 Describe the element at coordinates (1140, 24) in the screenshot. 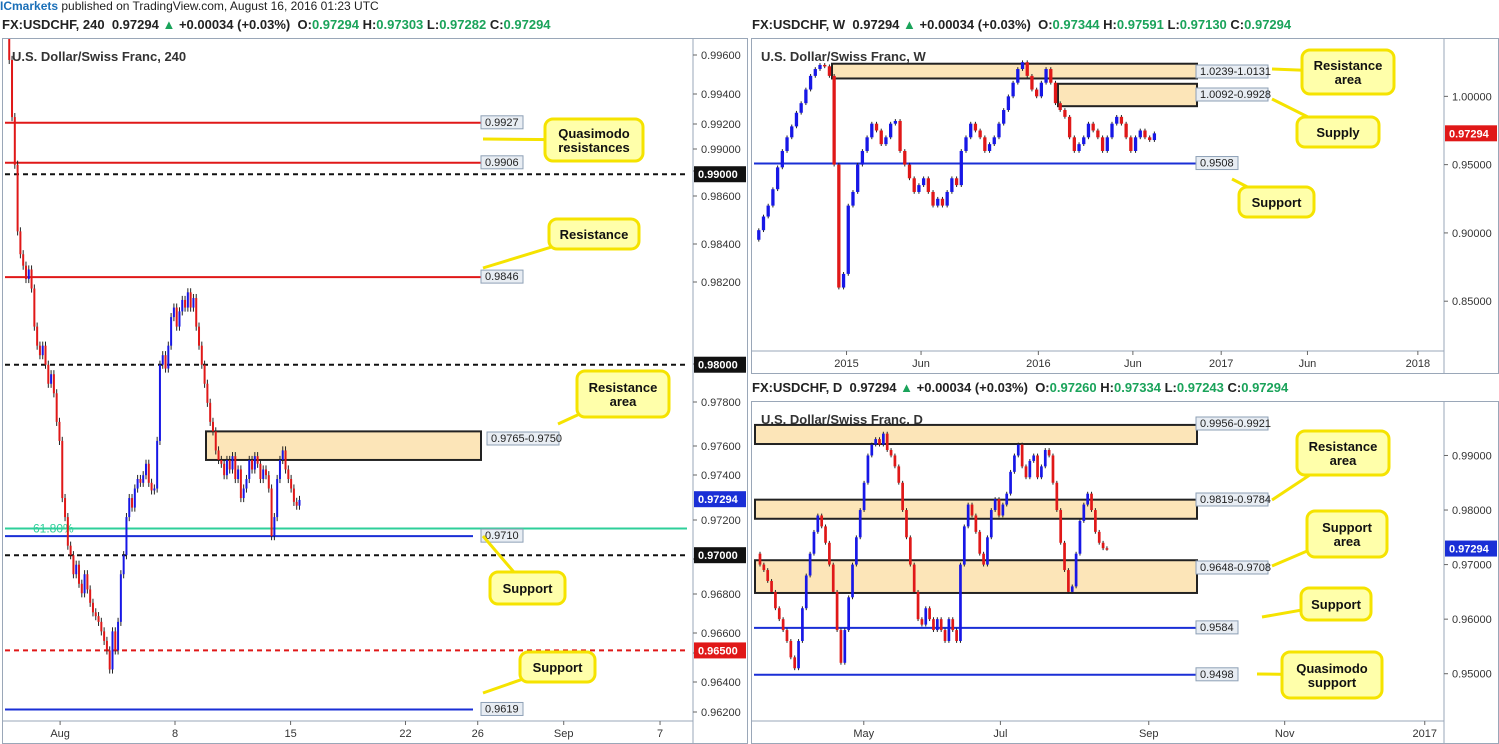

I see `weekly-high: 0.97591` at that location.